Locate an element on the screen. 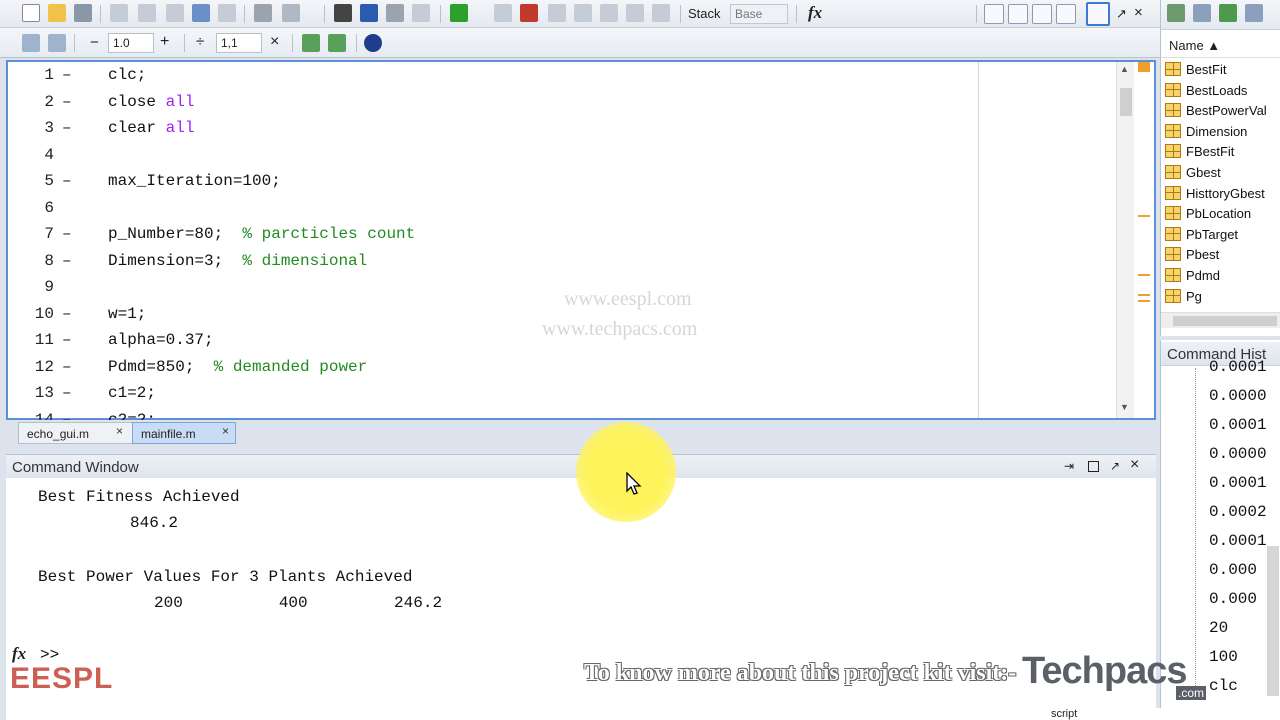  workspace-variable: PbLocation is located at coordinates (1208, 216).